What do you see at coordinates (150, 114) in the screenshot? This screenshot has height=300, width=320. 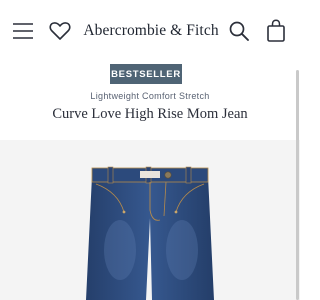 I see `product-title: Curve Love High Rise Mom Jean` at bounding box center [150, 114].